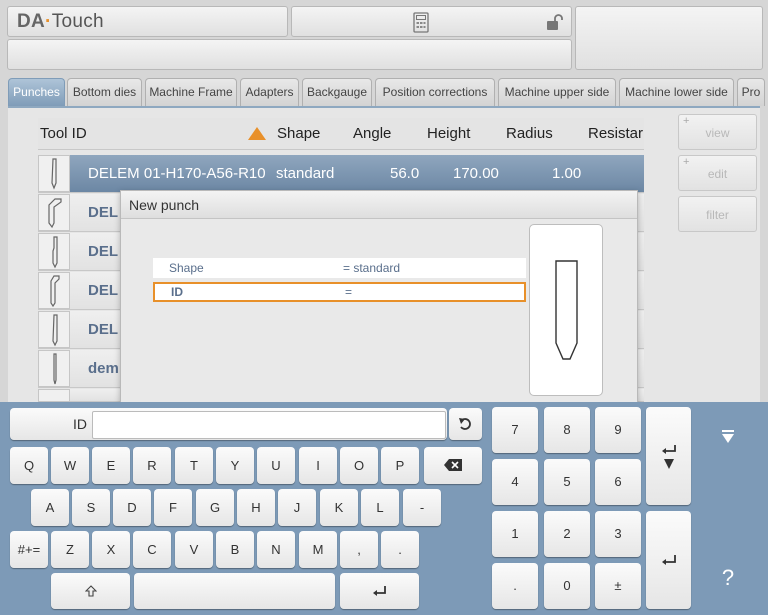 The width and height of the screenshot is (768, 615). Describe the element at coordinates (476, 173) in the screenshot. I see `cell-height: 170.00` at that location.